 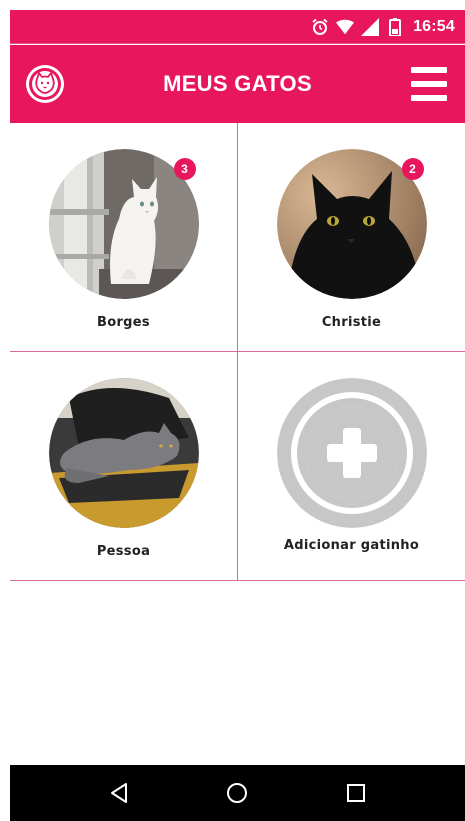 What do you see at coordinates (370, 26) in the screenshot?
I see `signal-icon` at bounding box center [370, 26].